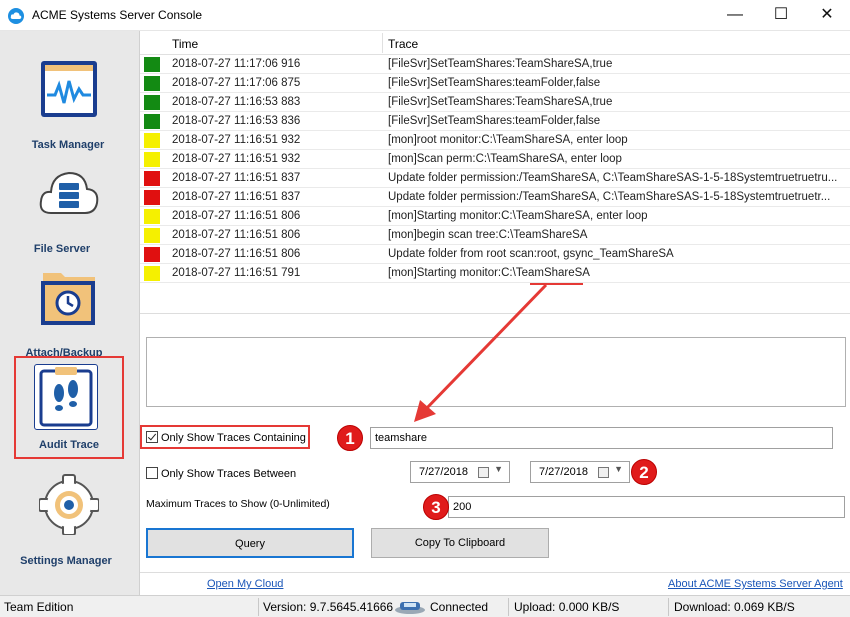 The height and width of the screenshot is (617, 850). Describe the element at coordinates (755, 584) in the screenshot. I see `about-link: About ACME Systems Server Agent` at that location.